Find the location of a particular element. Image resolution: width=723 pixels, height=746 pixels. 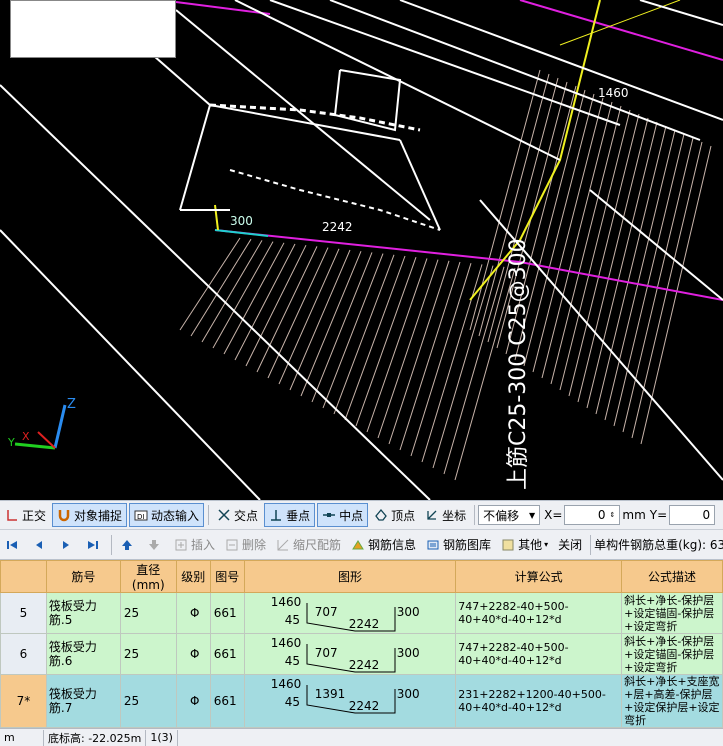

x-coordinate-label: X= is located at coordinates (553, 515).